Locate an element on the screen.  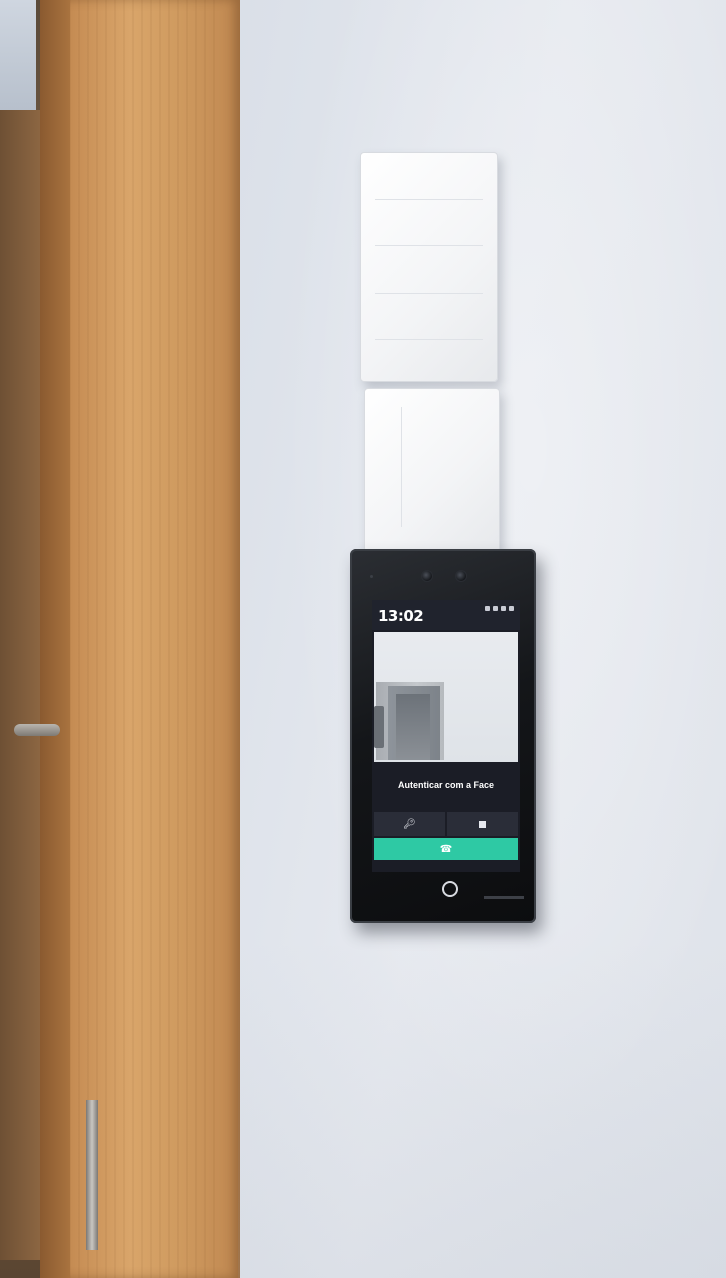
key-button: 🔑︎ is located at coordinates (409, 824).